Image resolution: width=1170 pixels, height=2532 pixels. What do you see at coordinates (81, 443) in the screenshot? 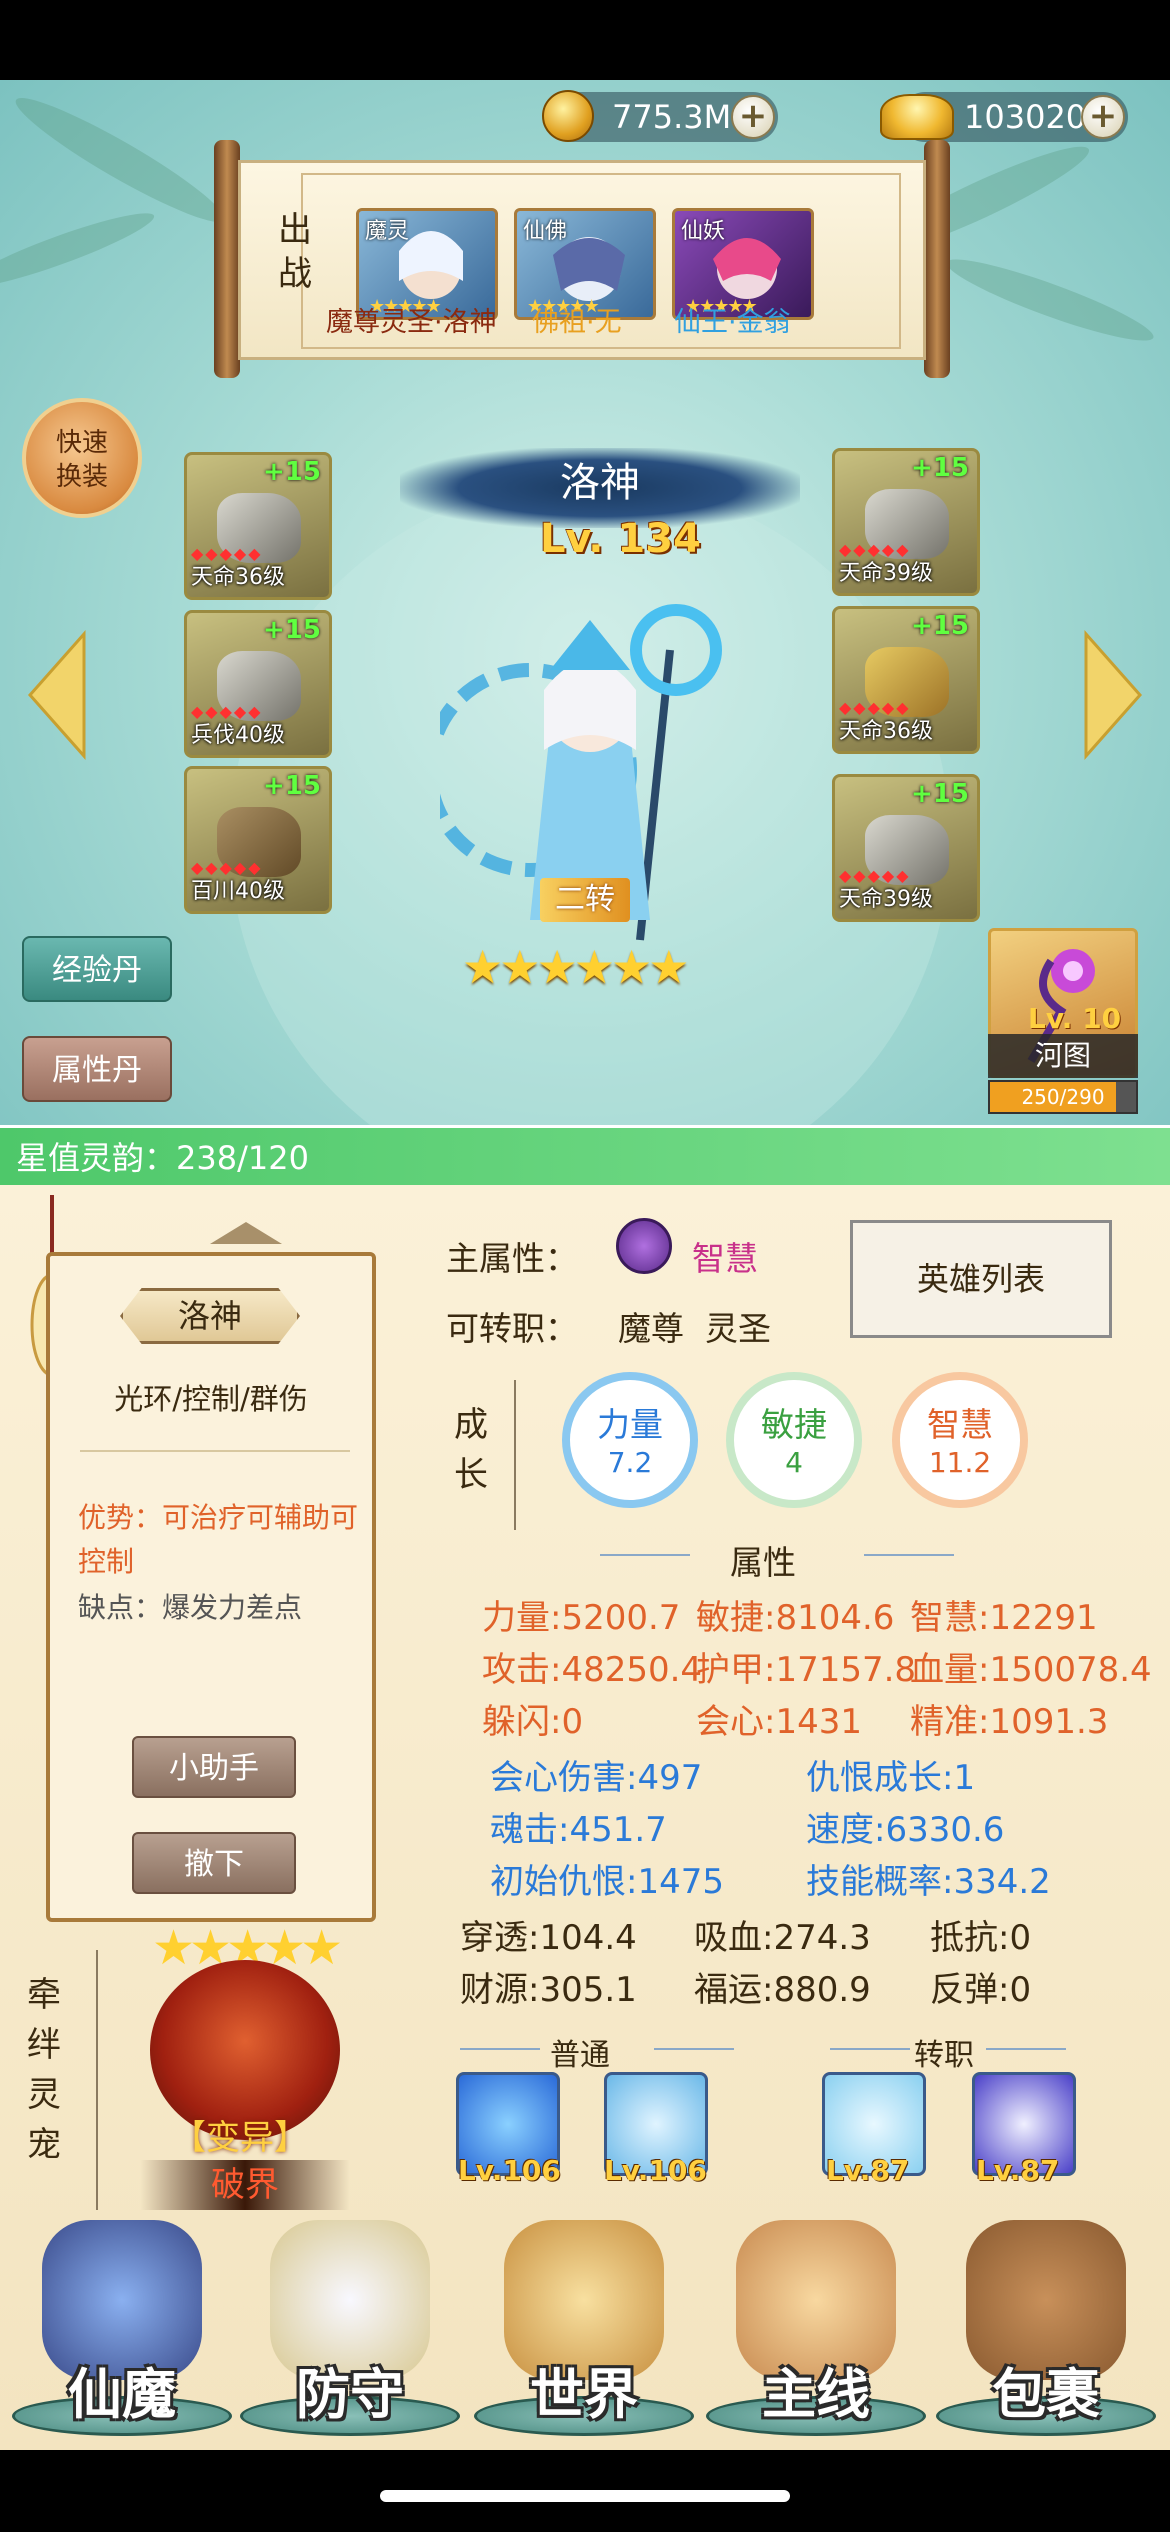
I see `quick-swap-label-1: 快速` at bounding box center [81, 443].